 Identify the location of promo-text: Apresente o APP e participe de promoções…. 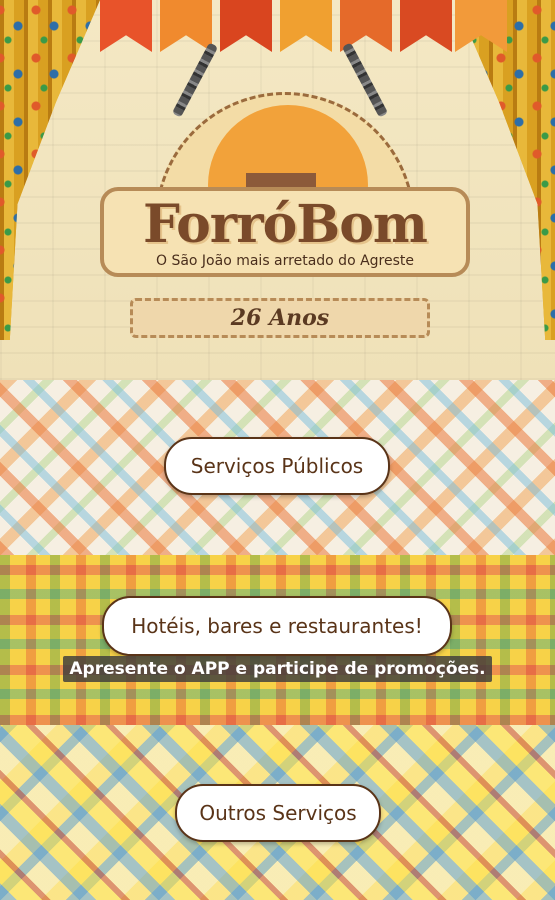
(277, 669).